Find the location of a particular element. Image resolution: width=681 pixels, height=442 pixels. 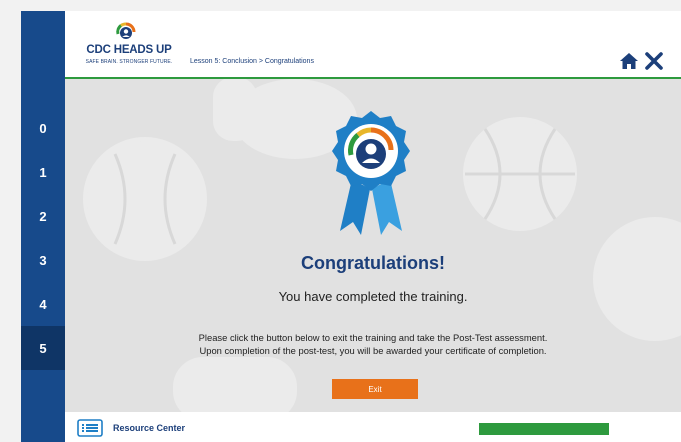

completion-message: You have completed the training. is located at coordinates (373, 296).